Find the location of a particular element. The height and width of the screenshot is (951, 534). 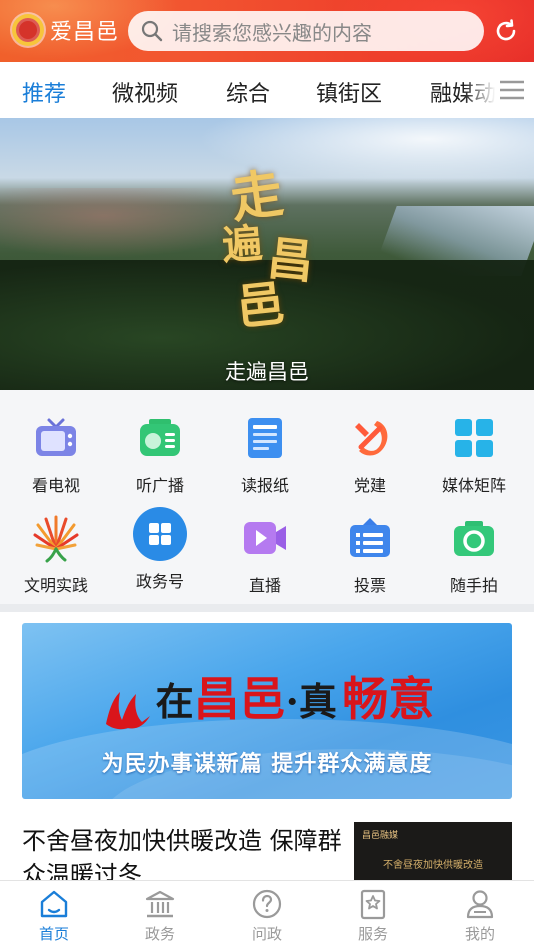

nav-label: 政务 is located at coordinates (159, 934).